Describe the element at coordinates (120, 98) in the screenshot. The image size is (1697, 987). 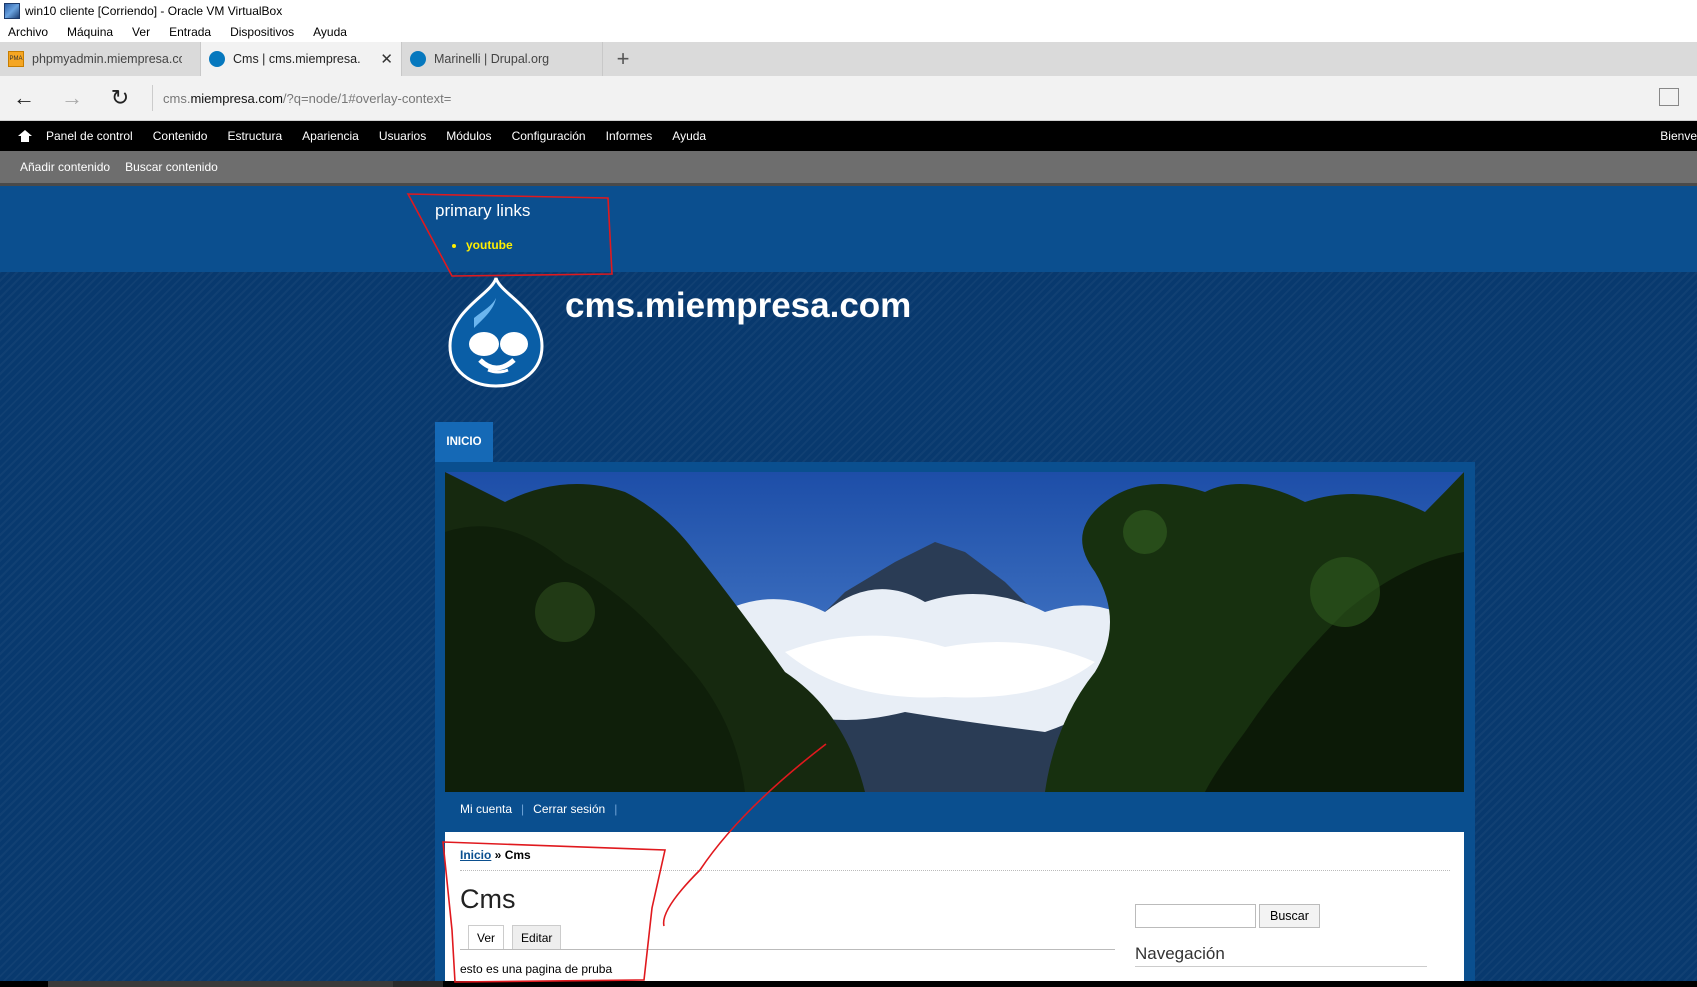
I see `refresh-button: ↻` at that location.